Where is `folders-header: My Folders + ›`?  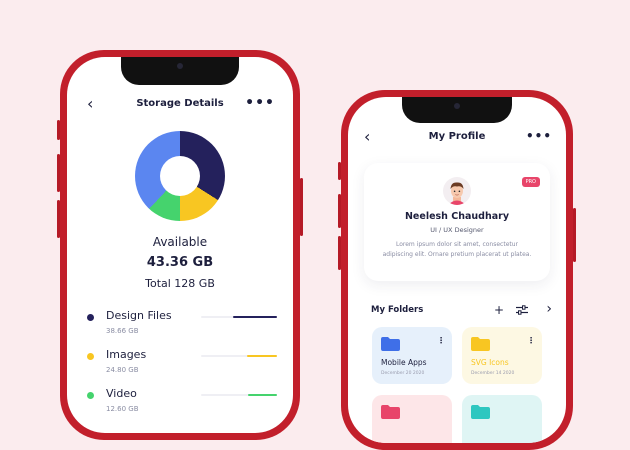
folders-header: My Folders + › is located at coordinates (462, 310).